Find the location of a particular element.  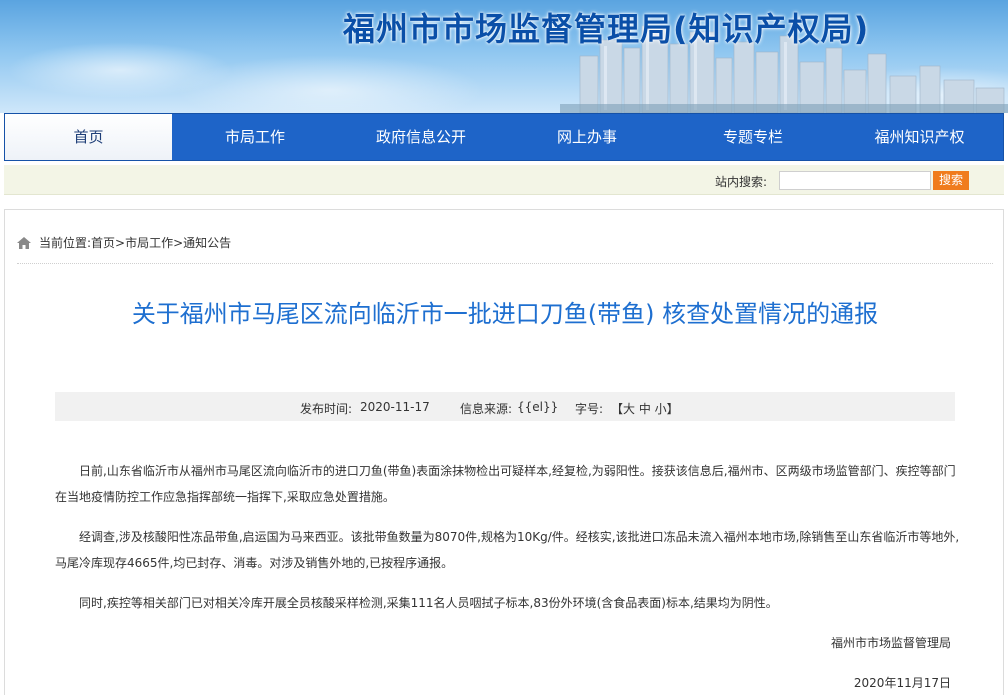

source-value: {{el}} is located at coordinates (538, 407).